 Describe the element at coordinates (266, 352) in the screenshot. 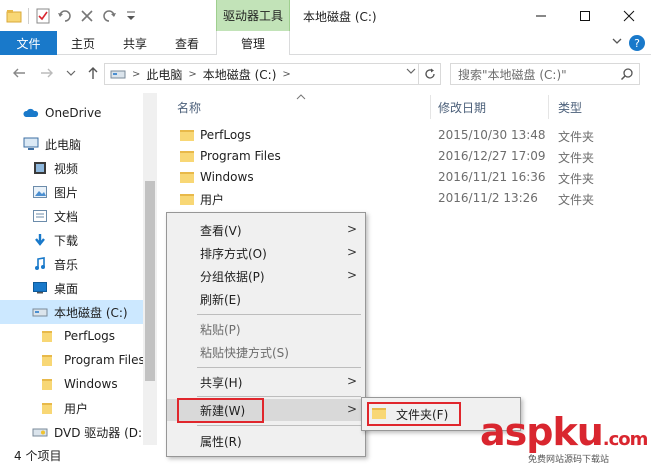

I see `menu-item-paste-shortcut: 粘贴快捷方式(S)` at that location.